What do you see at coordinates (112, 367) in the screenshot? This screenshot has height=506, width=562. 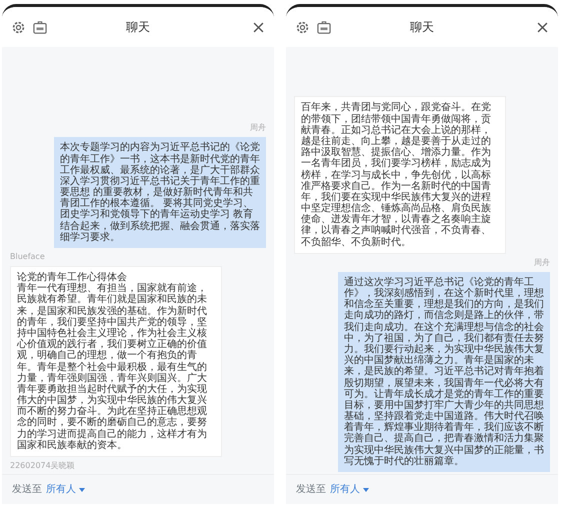 I see `message-text: 青年一代有理想、有担当，国家就有前途，民族就有希望。青年们就是国家和民族的未来，是国家和民族发强的基础。作为新时代的青年，我们要坚持中国共产党的领导，坚持中国特色社会主义理论，作为社会主义核心价值观的践行者，我们要树立正确的价值观，明确自己的理想，做一个有抱负的青年。青年是整个社会中最积极，最有生气的力量，青年强则国强，青年兴则国兴。广大青年要勇敢担当起时代赋予的大任，为实现伟大的中国梦，为实现中华民族的伟大复兴而不断的努力奋斗。为此在坚持正确思想观念的同时，要不断的磨砺自己的意志，要努力的学习进而提高自己的能力，这样才有为国家和民族奉献的资本。` at bounding box center [112, 367].